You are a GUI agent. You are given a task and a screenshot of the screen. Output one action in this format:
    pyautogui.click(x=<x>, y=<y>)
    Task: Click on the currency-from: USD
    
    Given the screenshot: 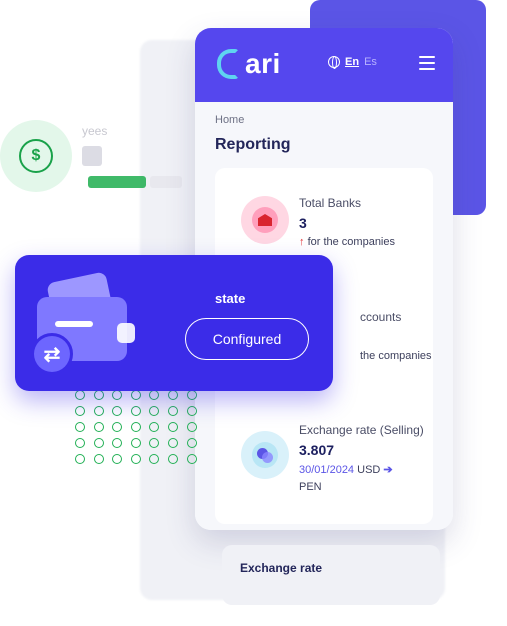 What is the action you would take?
    pyautogui.click(x=369, y=470)
    